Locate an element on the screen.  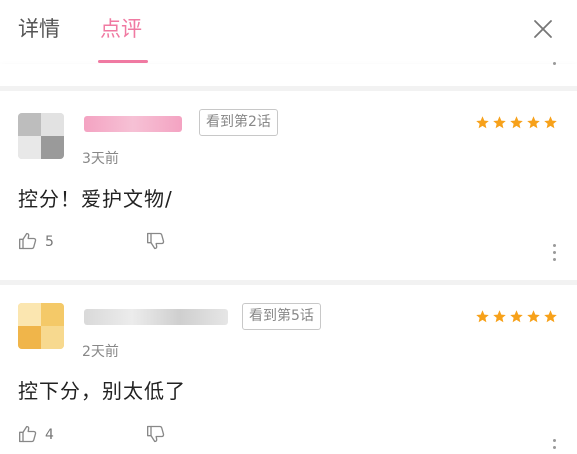
close-icon is located at coordinates (543, 29).